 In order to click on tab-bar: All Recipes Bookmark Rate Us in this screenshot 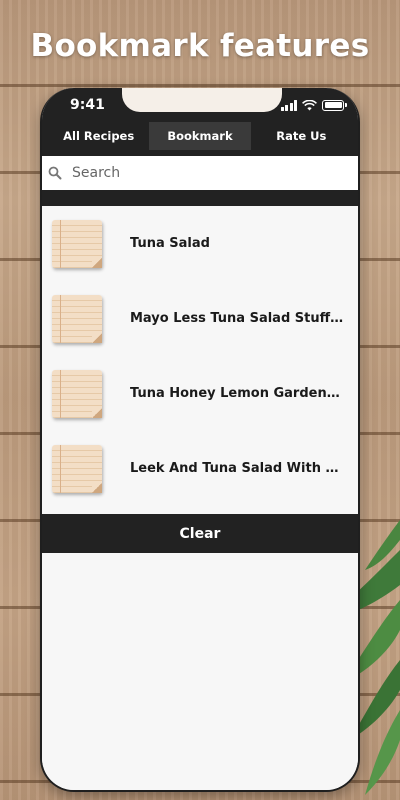, I will do `click(200, 136)`.